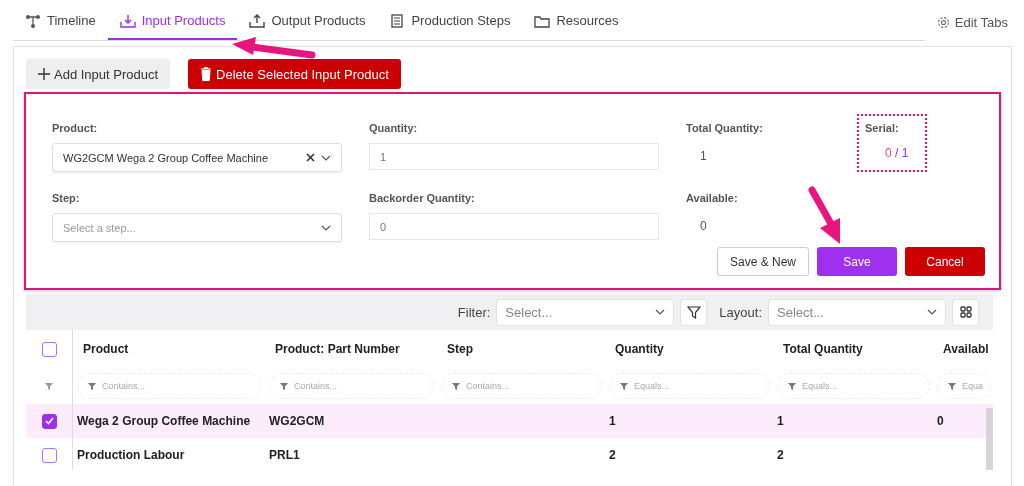  Describe the element at coordinates (307, 21) in the screenshot. I see `tab: Output Products` at that location.